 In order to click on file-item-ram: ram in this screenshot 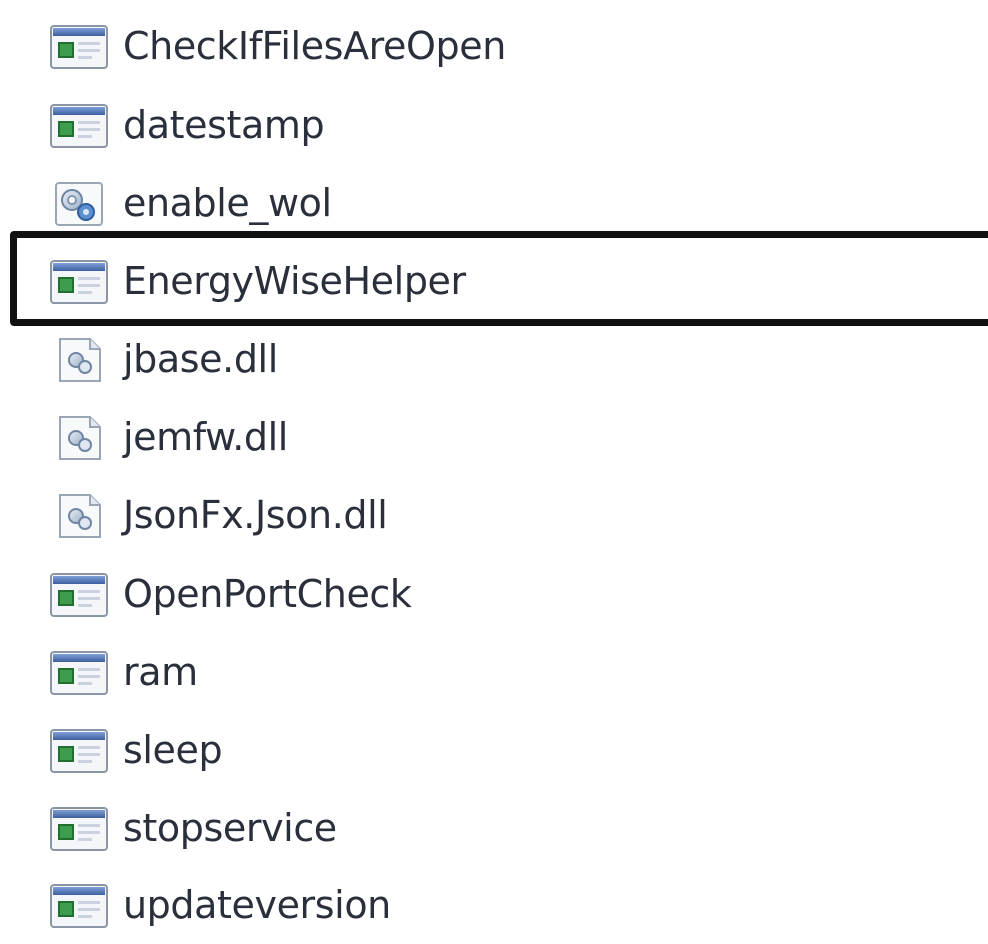, I will do `click(494, 672)`.